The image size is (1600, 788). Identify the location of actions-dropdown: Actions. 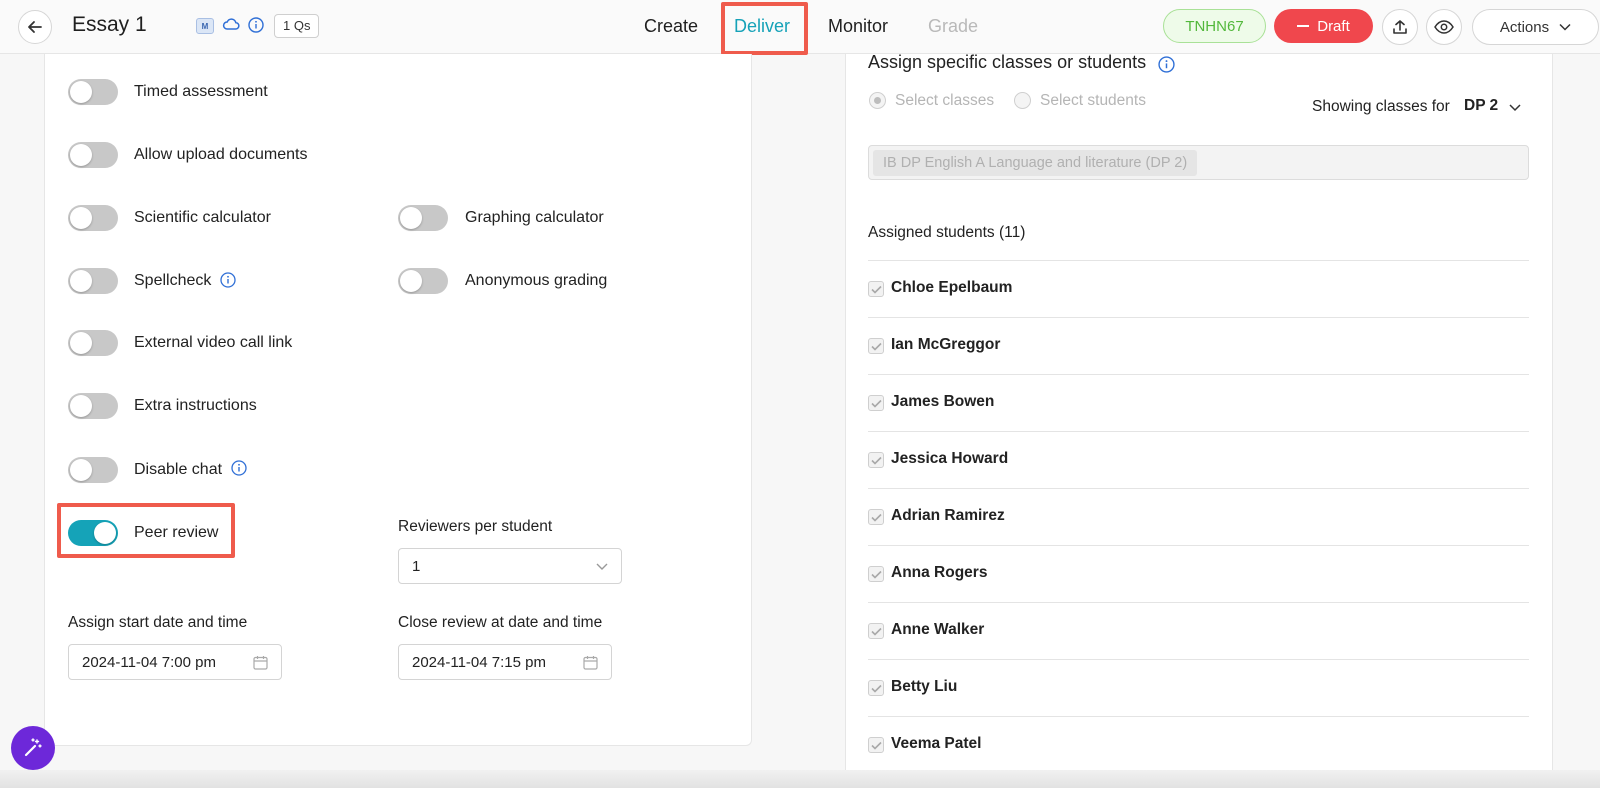
(1535, 27).